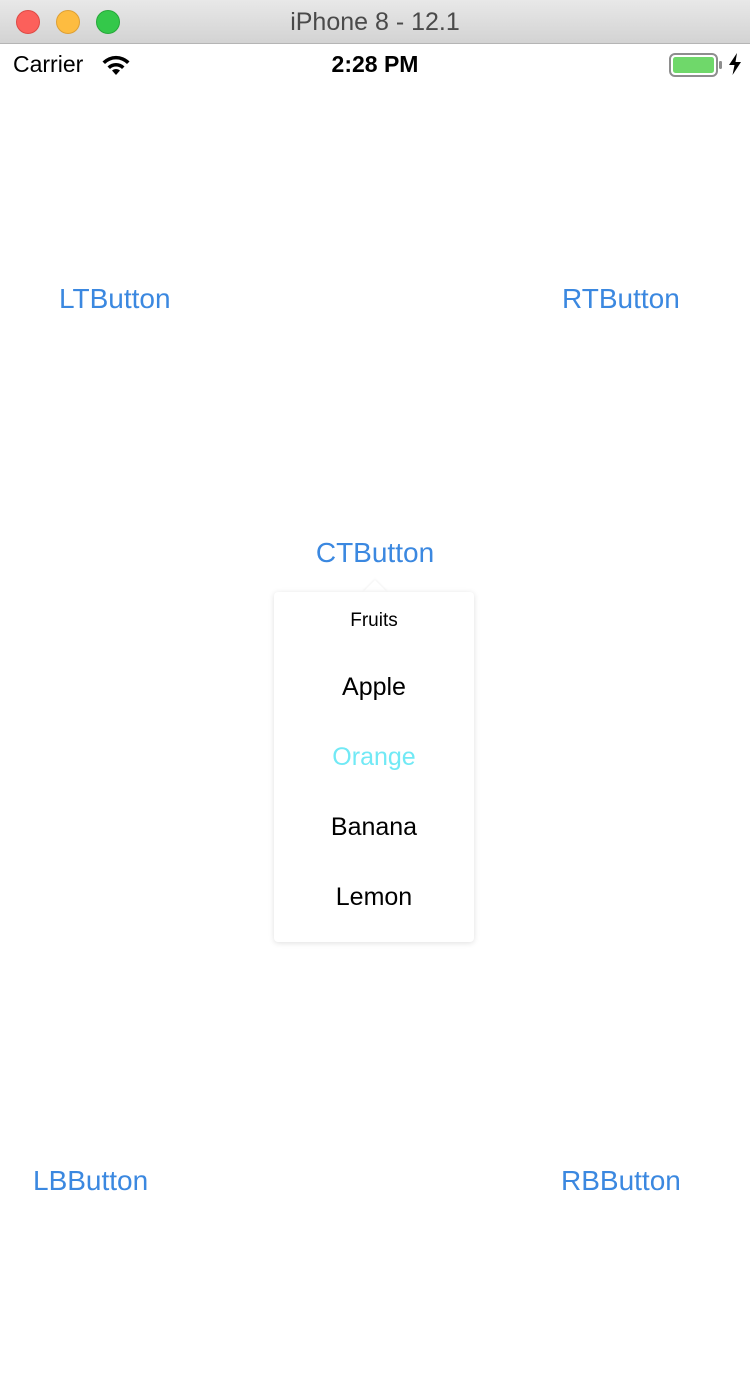  Describe the element at coordinates (375, 553) in the screenshot. I see `ct-button: CTButton` at that location.